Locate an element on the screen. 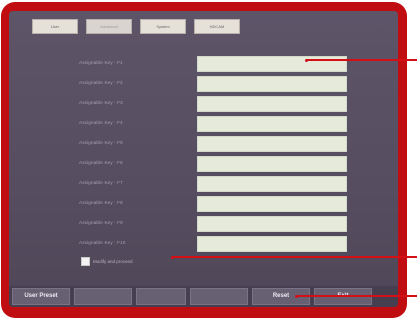 Image resolution: width=417 pixels, height=320 pixels. assignable-key-row-f2: Assignable Key : F2 is located at coordinates (203, 85).